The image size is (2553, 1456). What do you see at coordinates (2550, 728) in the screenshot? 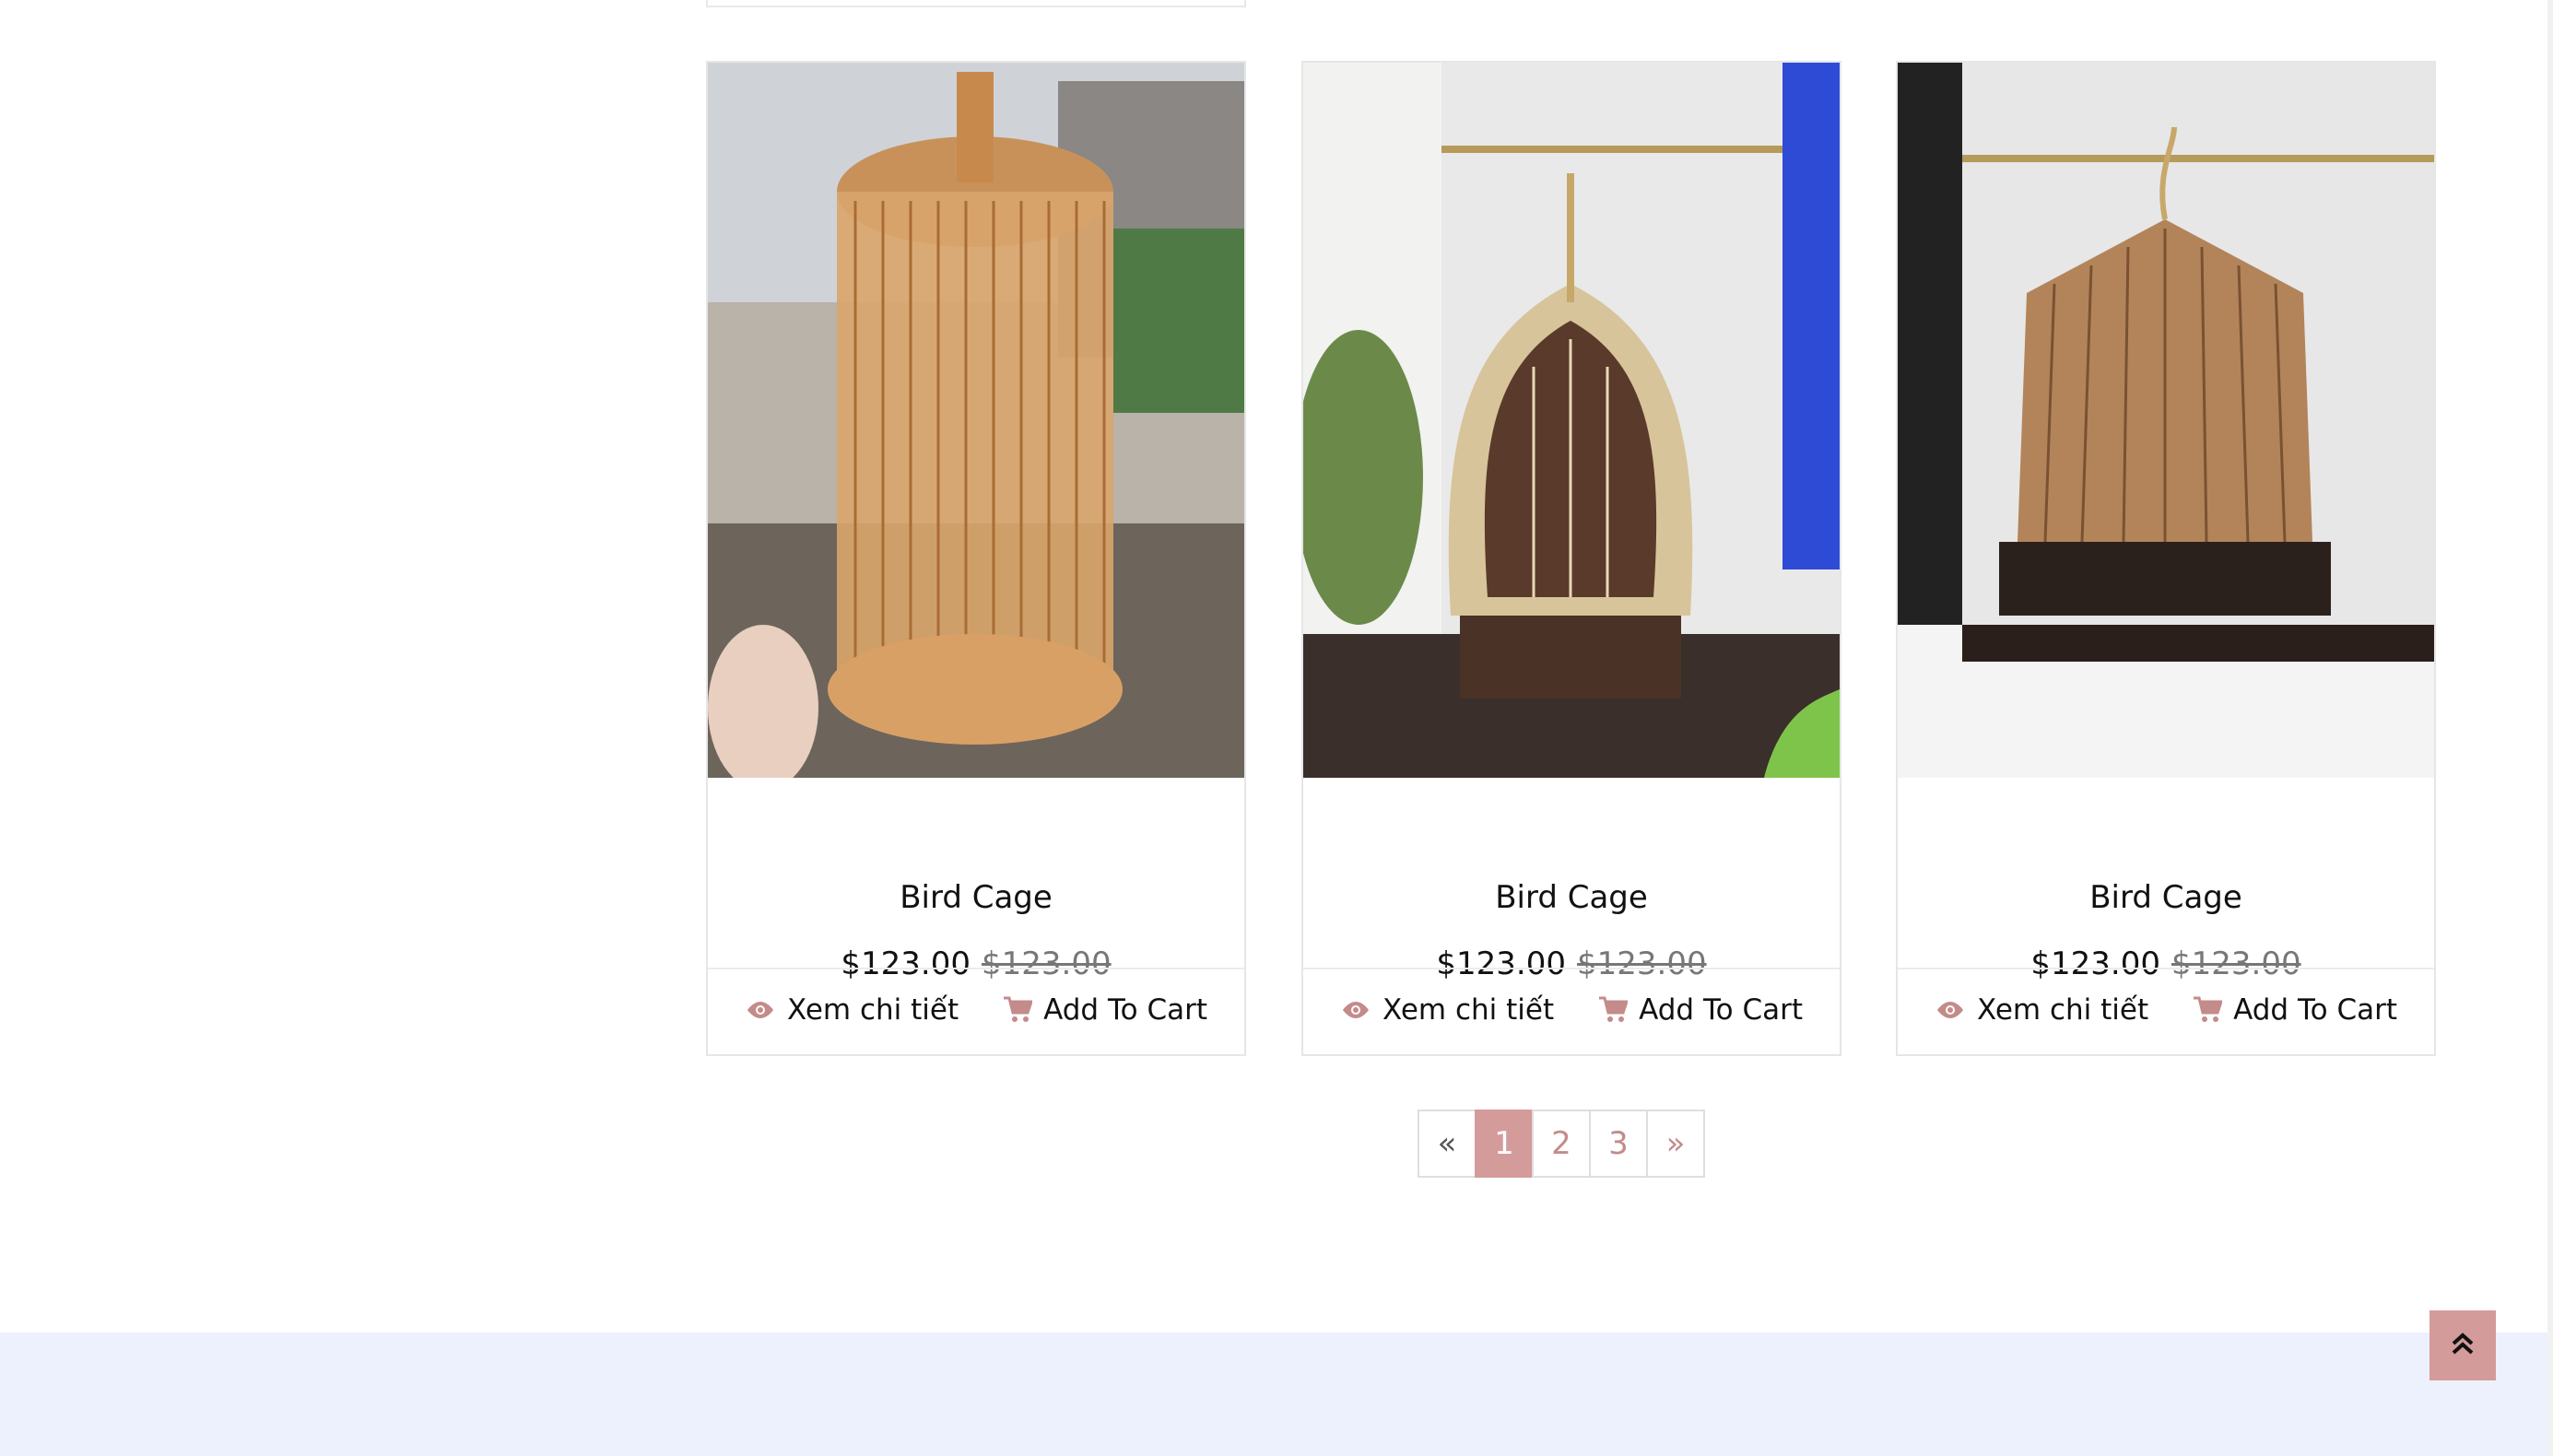
I see `page-scrollbar` at bounding box center [2550, 728].